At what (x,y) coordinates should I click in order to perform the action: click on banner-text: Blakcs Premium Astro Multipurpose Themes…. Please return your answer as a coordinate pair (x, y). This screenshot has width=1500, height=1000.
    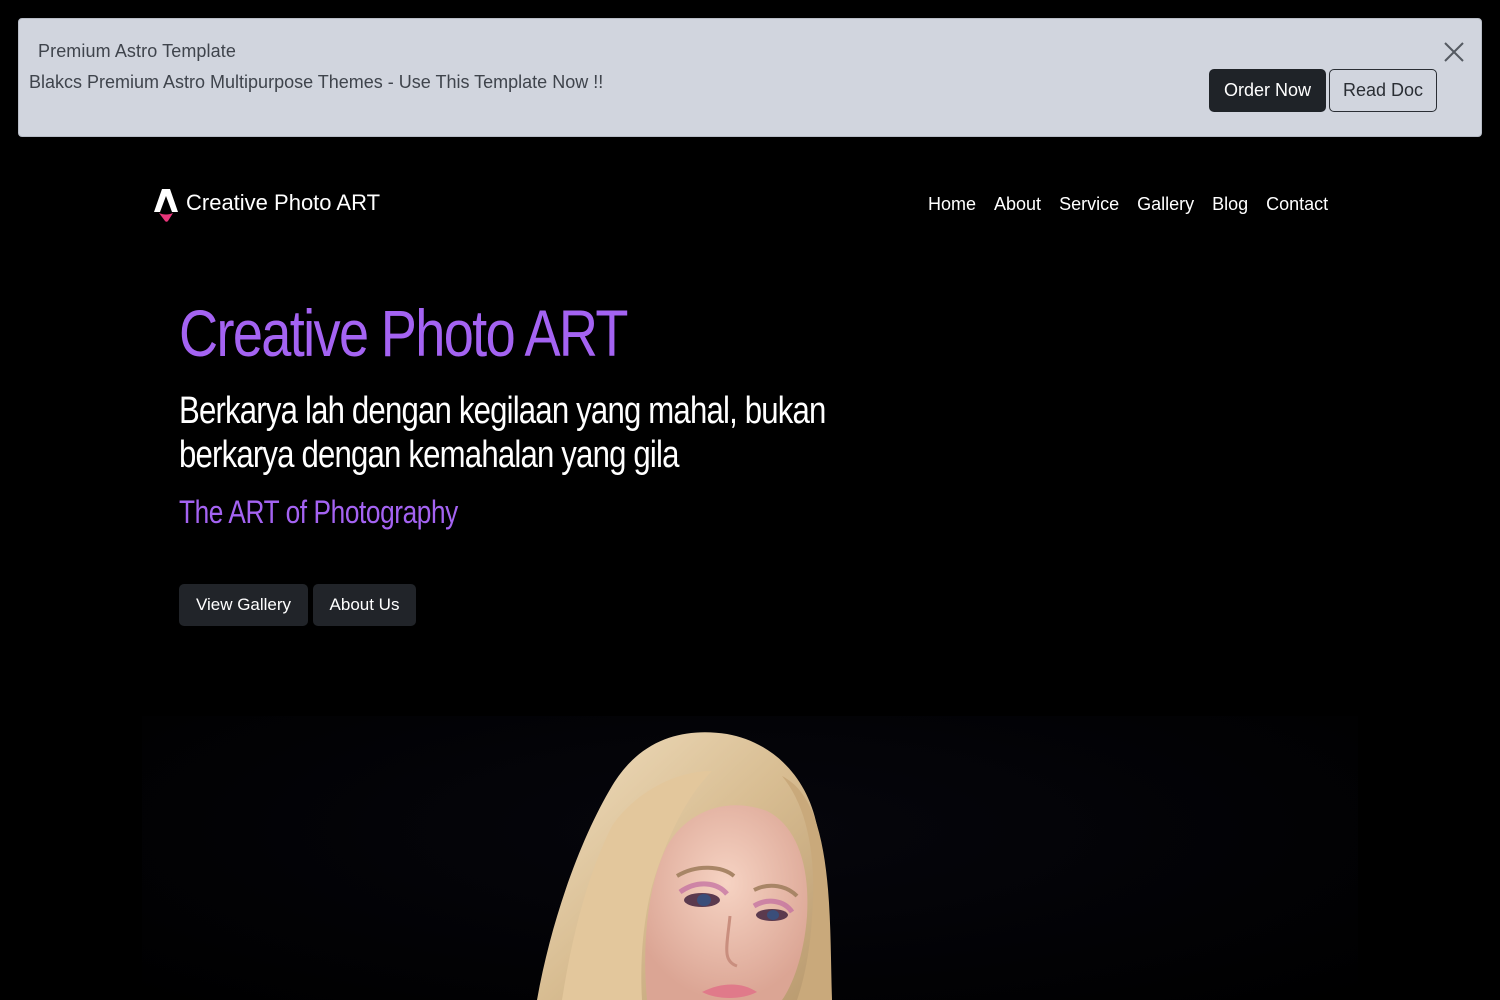
    Looking at the image, I should click on (316, 82).